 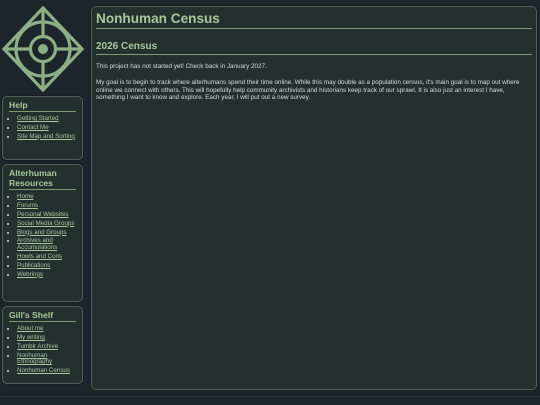 I want to click on list-item: Contact Me, so click(x=49, y=128).